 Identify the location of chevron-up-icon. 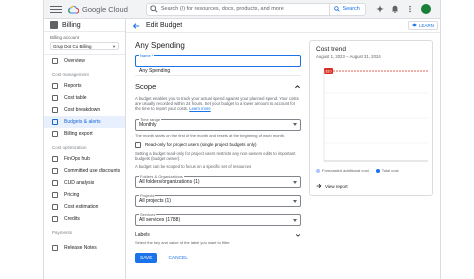
(297, 87).